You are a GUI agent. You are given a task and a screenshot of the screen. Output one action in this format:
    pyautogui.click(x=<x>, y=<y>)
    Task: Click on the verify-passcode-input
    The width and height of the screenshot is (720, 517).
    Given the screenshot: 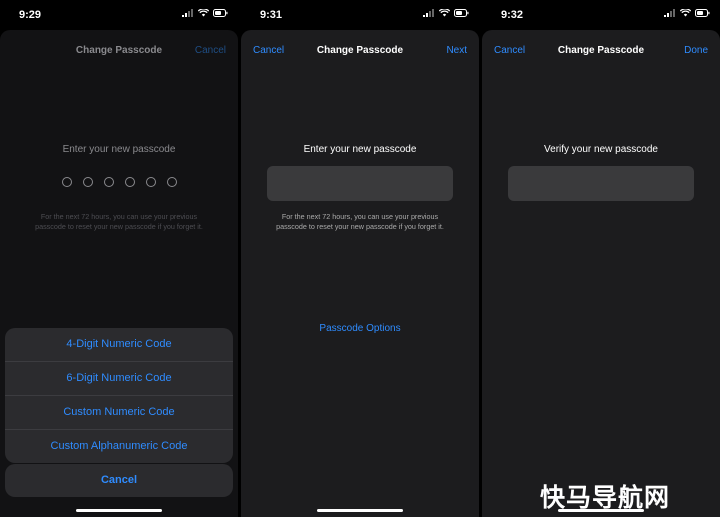 What is the action you would take?
    pyautogui.click(x=601, y=183)
    